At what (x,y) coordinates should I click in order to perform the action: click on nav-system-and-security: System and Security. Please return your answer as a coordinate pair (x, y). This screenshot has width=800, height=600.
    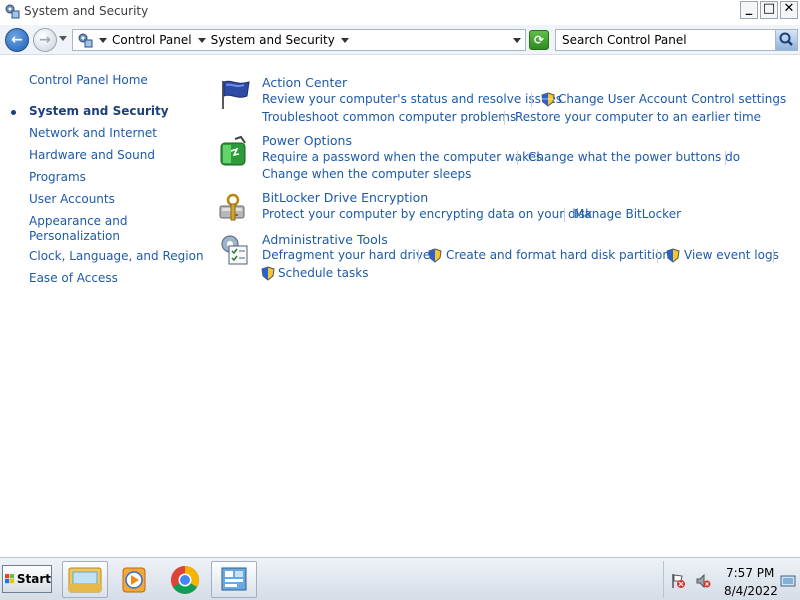
    Looking at the image, I should click on (99, 111).